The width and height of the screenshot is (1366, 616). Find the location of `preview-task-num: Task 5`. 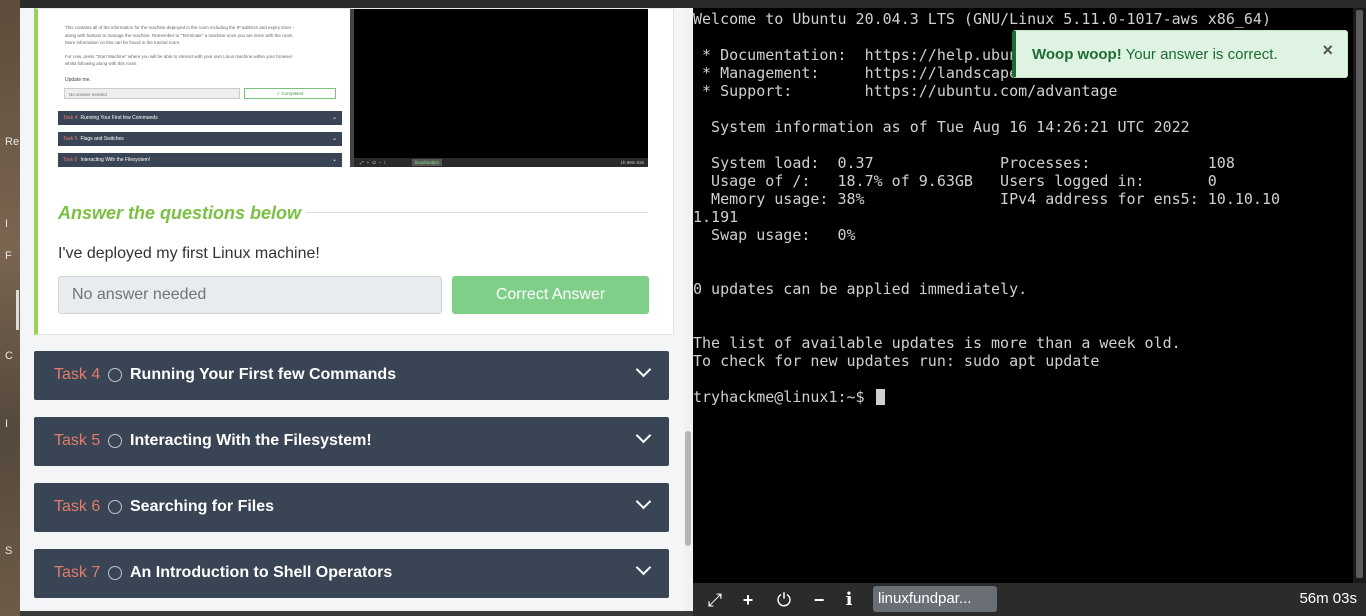

preview-task-num: Task 5 is located at coordinates (70, 139).